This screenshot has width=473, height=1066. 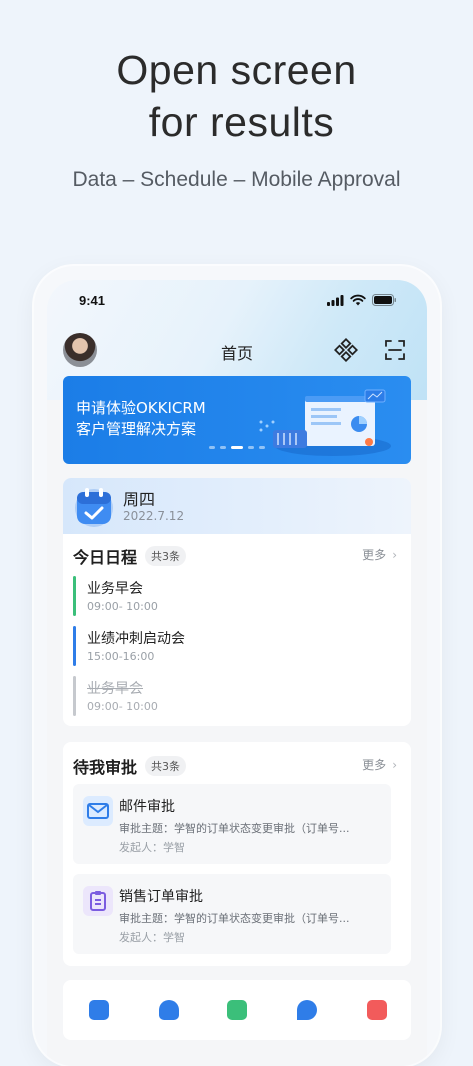 What do you see at coordinates (136, 429) in the screenshot?
I see `banner-line-2: 客户管理解决方案` at bounding box center [136, 429].